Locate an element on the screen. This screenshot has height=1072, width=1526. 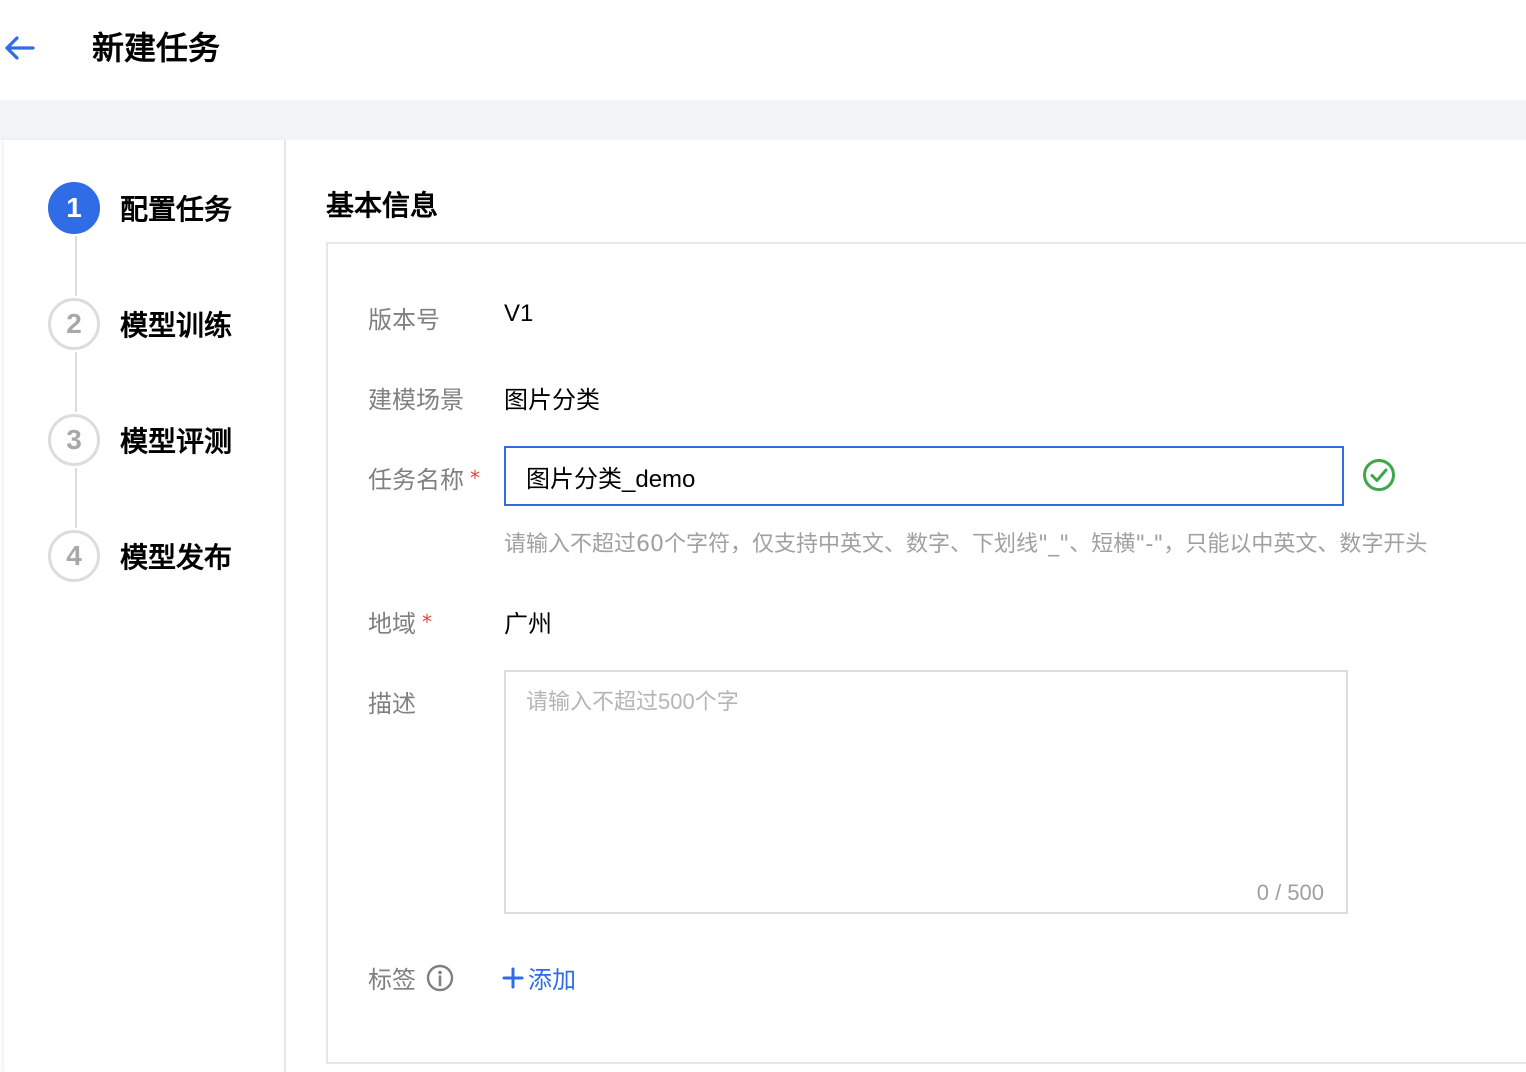
description-box: 0 / 500 is located at coordinates (926, 792).